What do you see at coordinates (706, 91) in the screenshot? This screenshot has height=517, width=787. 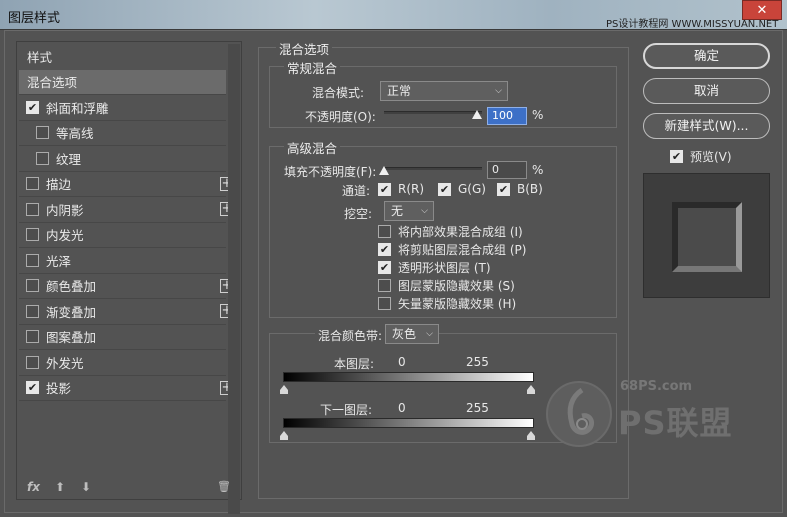 I see `cancel-button: 取消` at bounding box center [706, 91].